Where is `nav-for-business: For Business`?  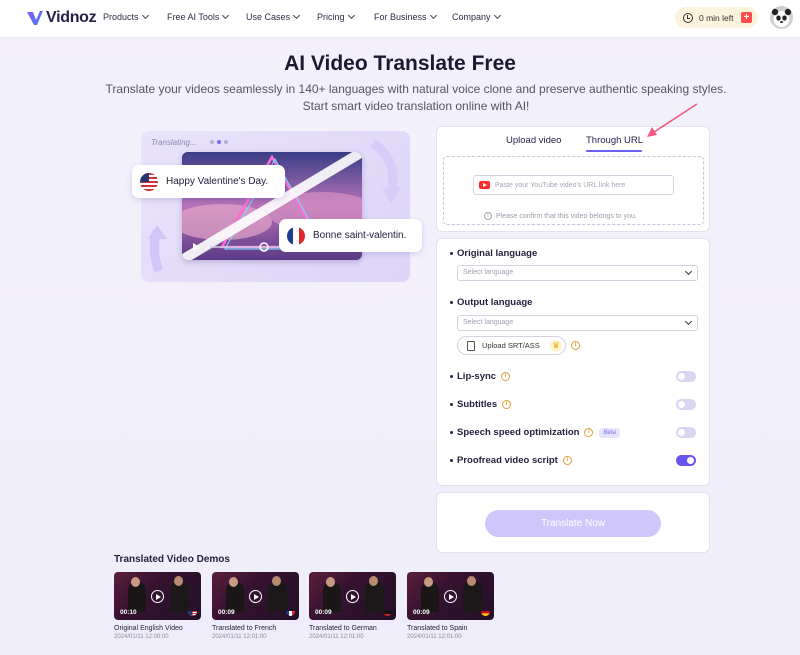
nav-for-business: For Business is located at coordinates (405, 16).